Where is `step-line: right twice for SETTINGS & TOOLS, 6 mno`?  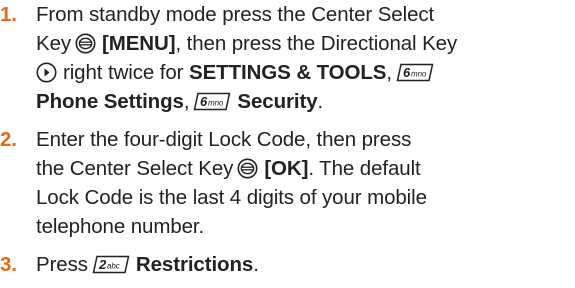 step-line: right twice for SETTINGS & TOOLS, 6 mno is located at coordinates (305, 72).